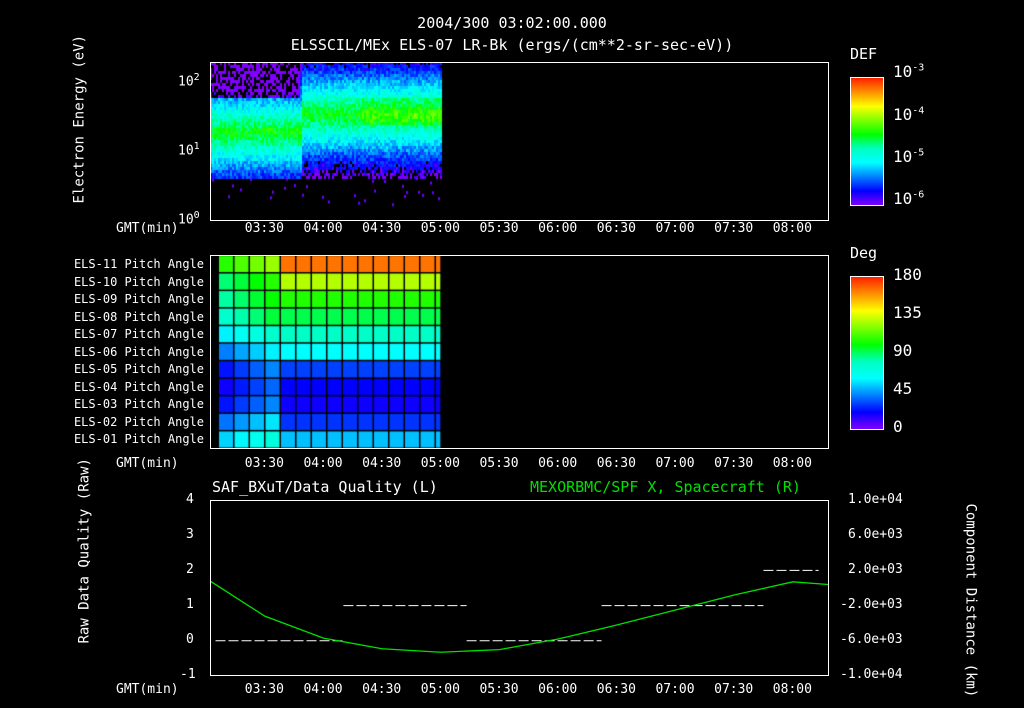 This screenshot has height=708, width=1024. What do you see at coordinates (189, 219) in the screenshot?
I see `ytick-1e0: 100` at bounding box center [189, 219].